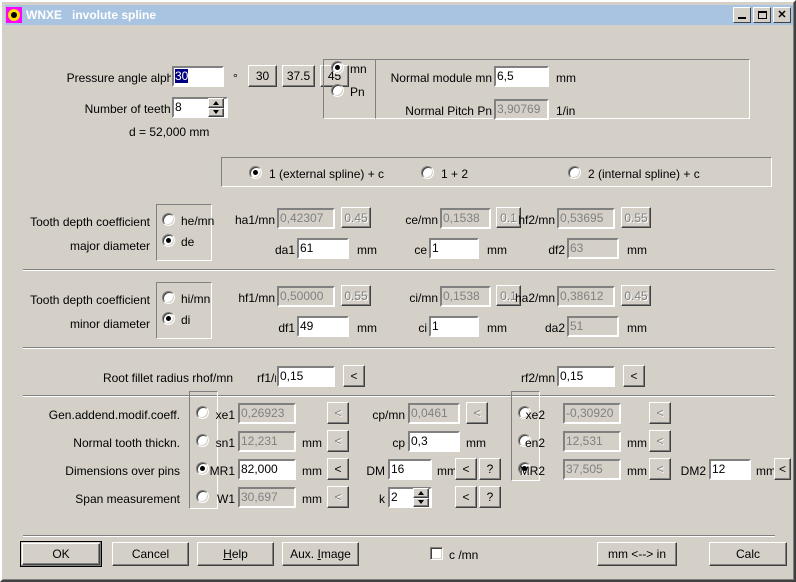 The width and height of the screenshot is (796, 582). I want to click on radio-di, so click(168, 318).